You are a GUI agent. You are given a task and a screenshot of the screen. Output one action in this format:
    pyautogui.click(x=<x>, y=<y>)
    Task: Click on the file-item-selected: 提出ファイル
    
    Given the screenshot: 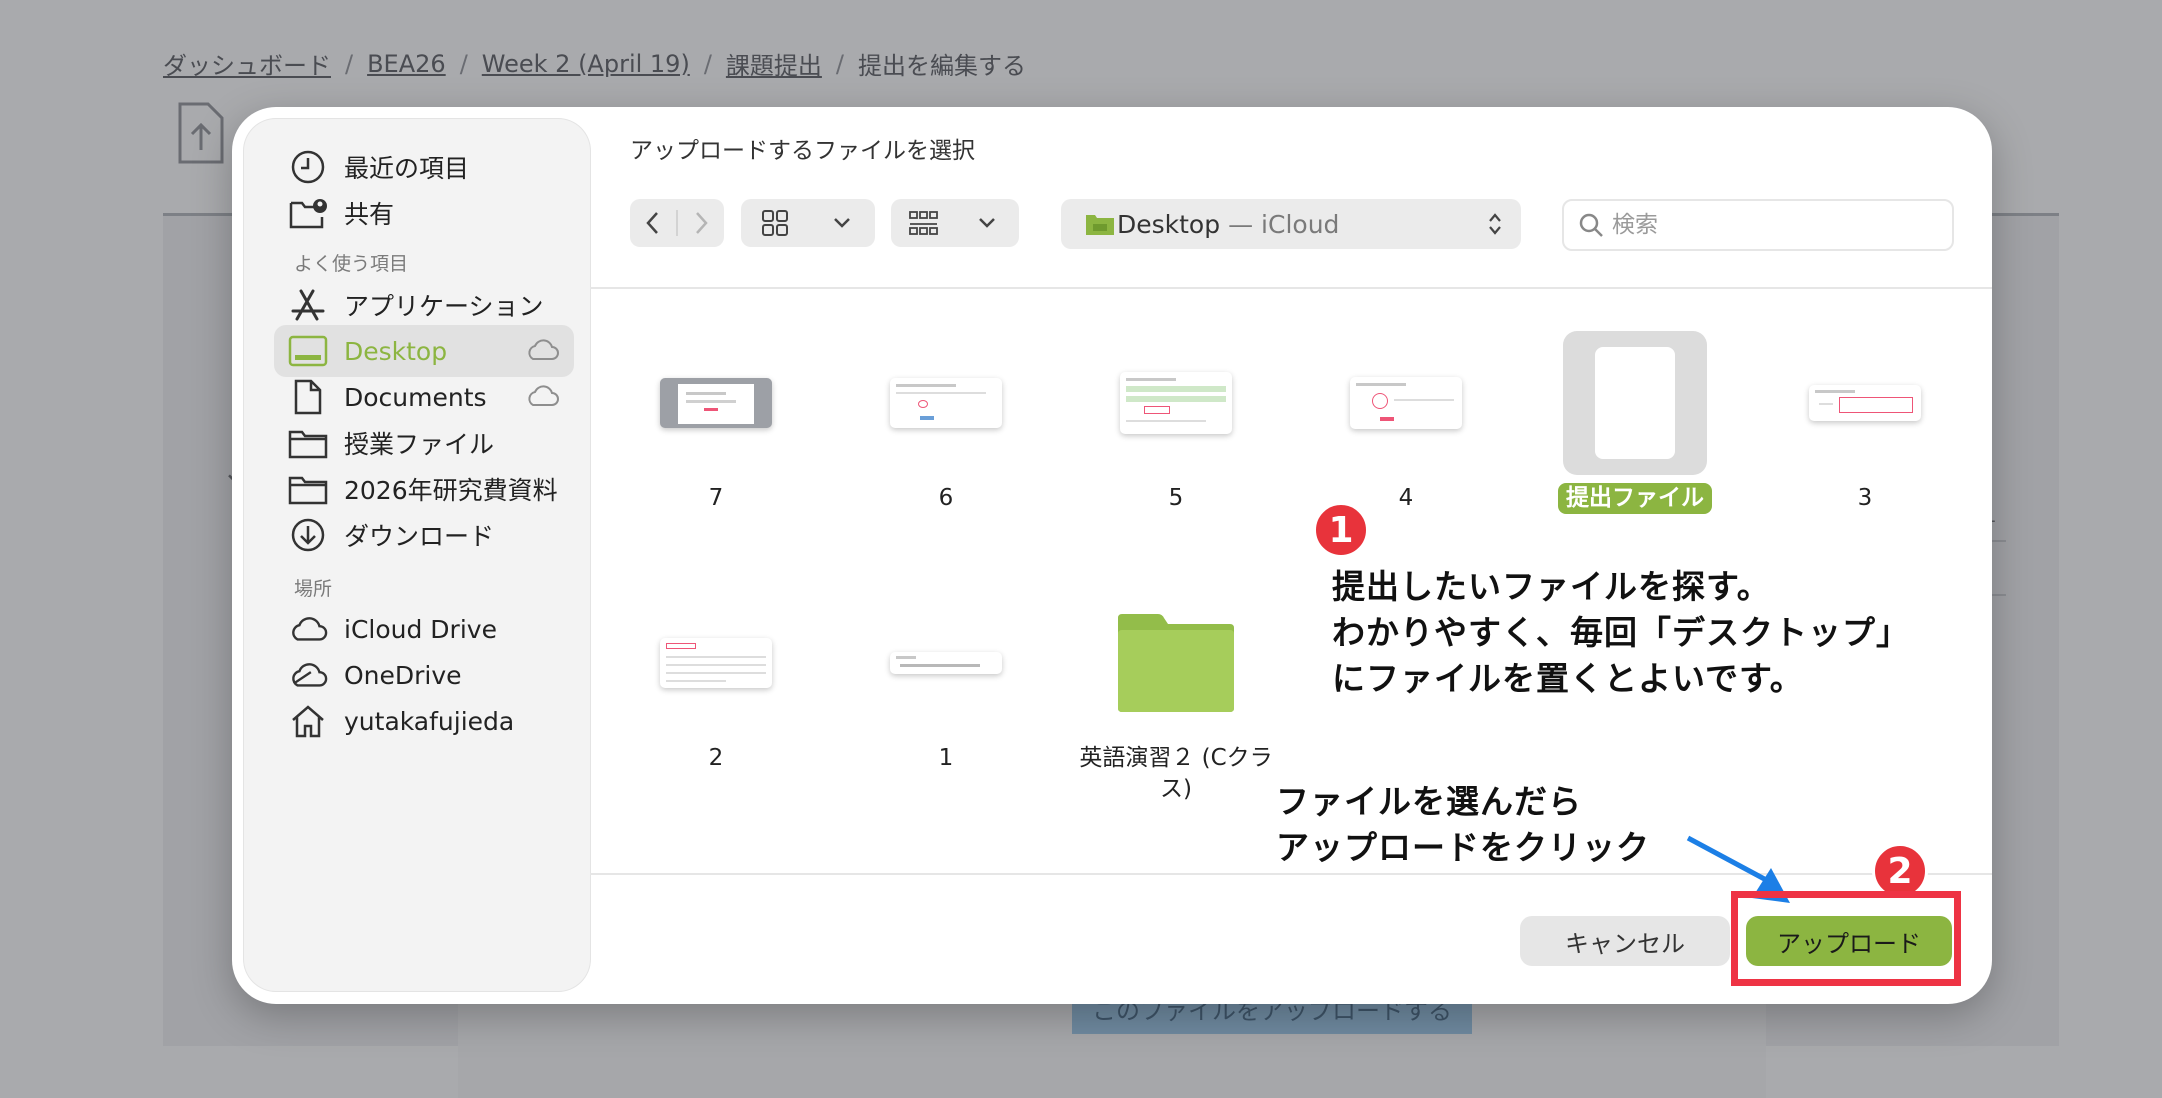 What is the action you would take?
    pyautogui.click(x=1635, y=422)
    